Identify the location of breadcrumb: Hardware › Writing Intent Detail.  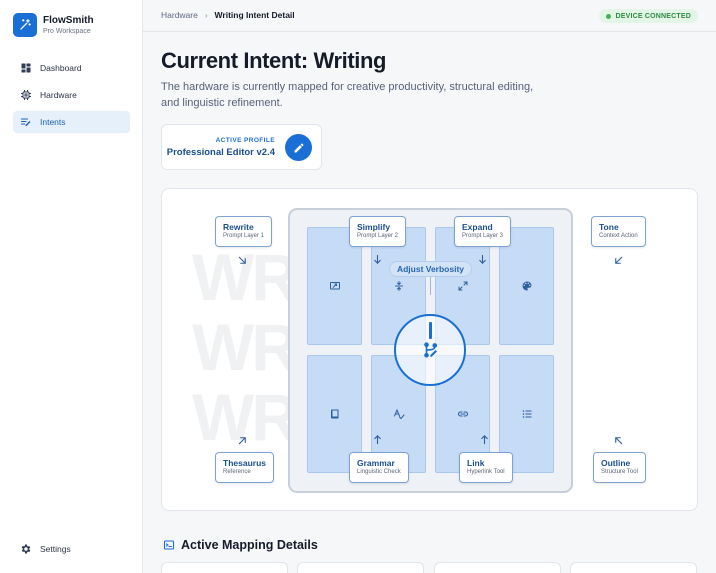
(228, 15).